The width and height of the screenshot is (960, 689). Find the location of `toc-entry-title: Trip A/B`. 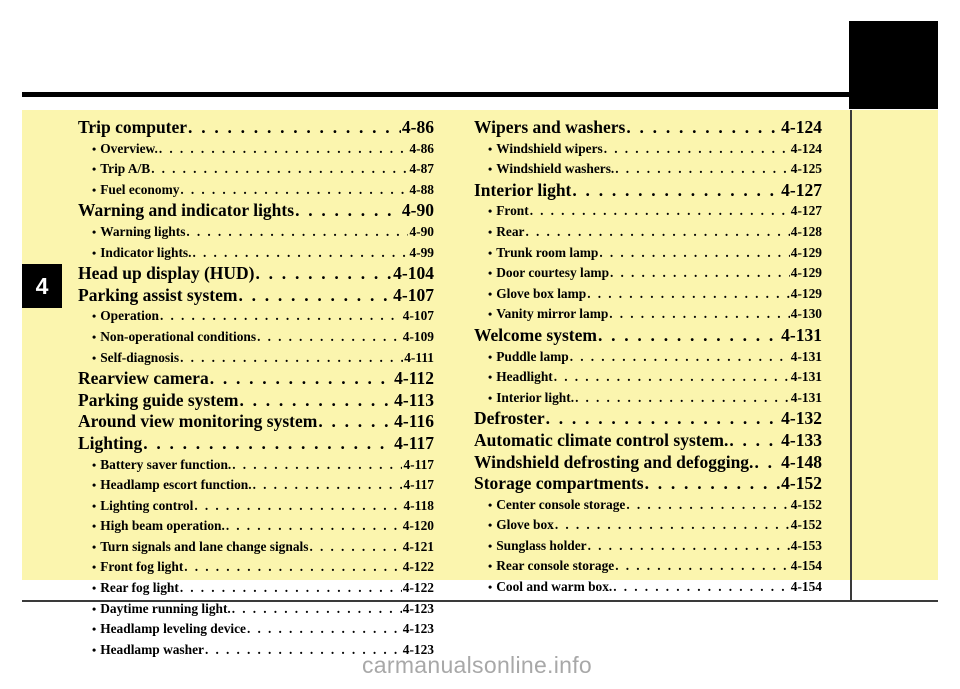

toc-entry-title: Trip A/B is located at coordinates (125, 169).